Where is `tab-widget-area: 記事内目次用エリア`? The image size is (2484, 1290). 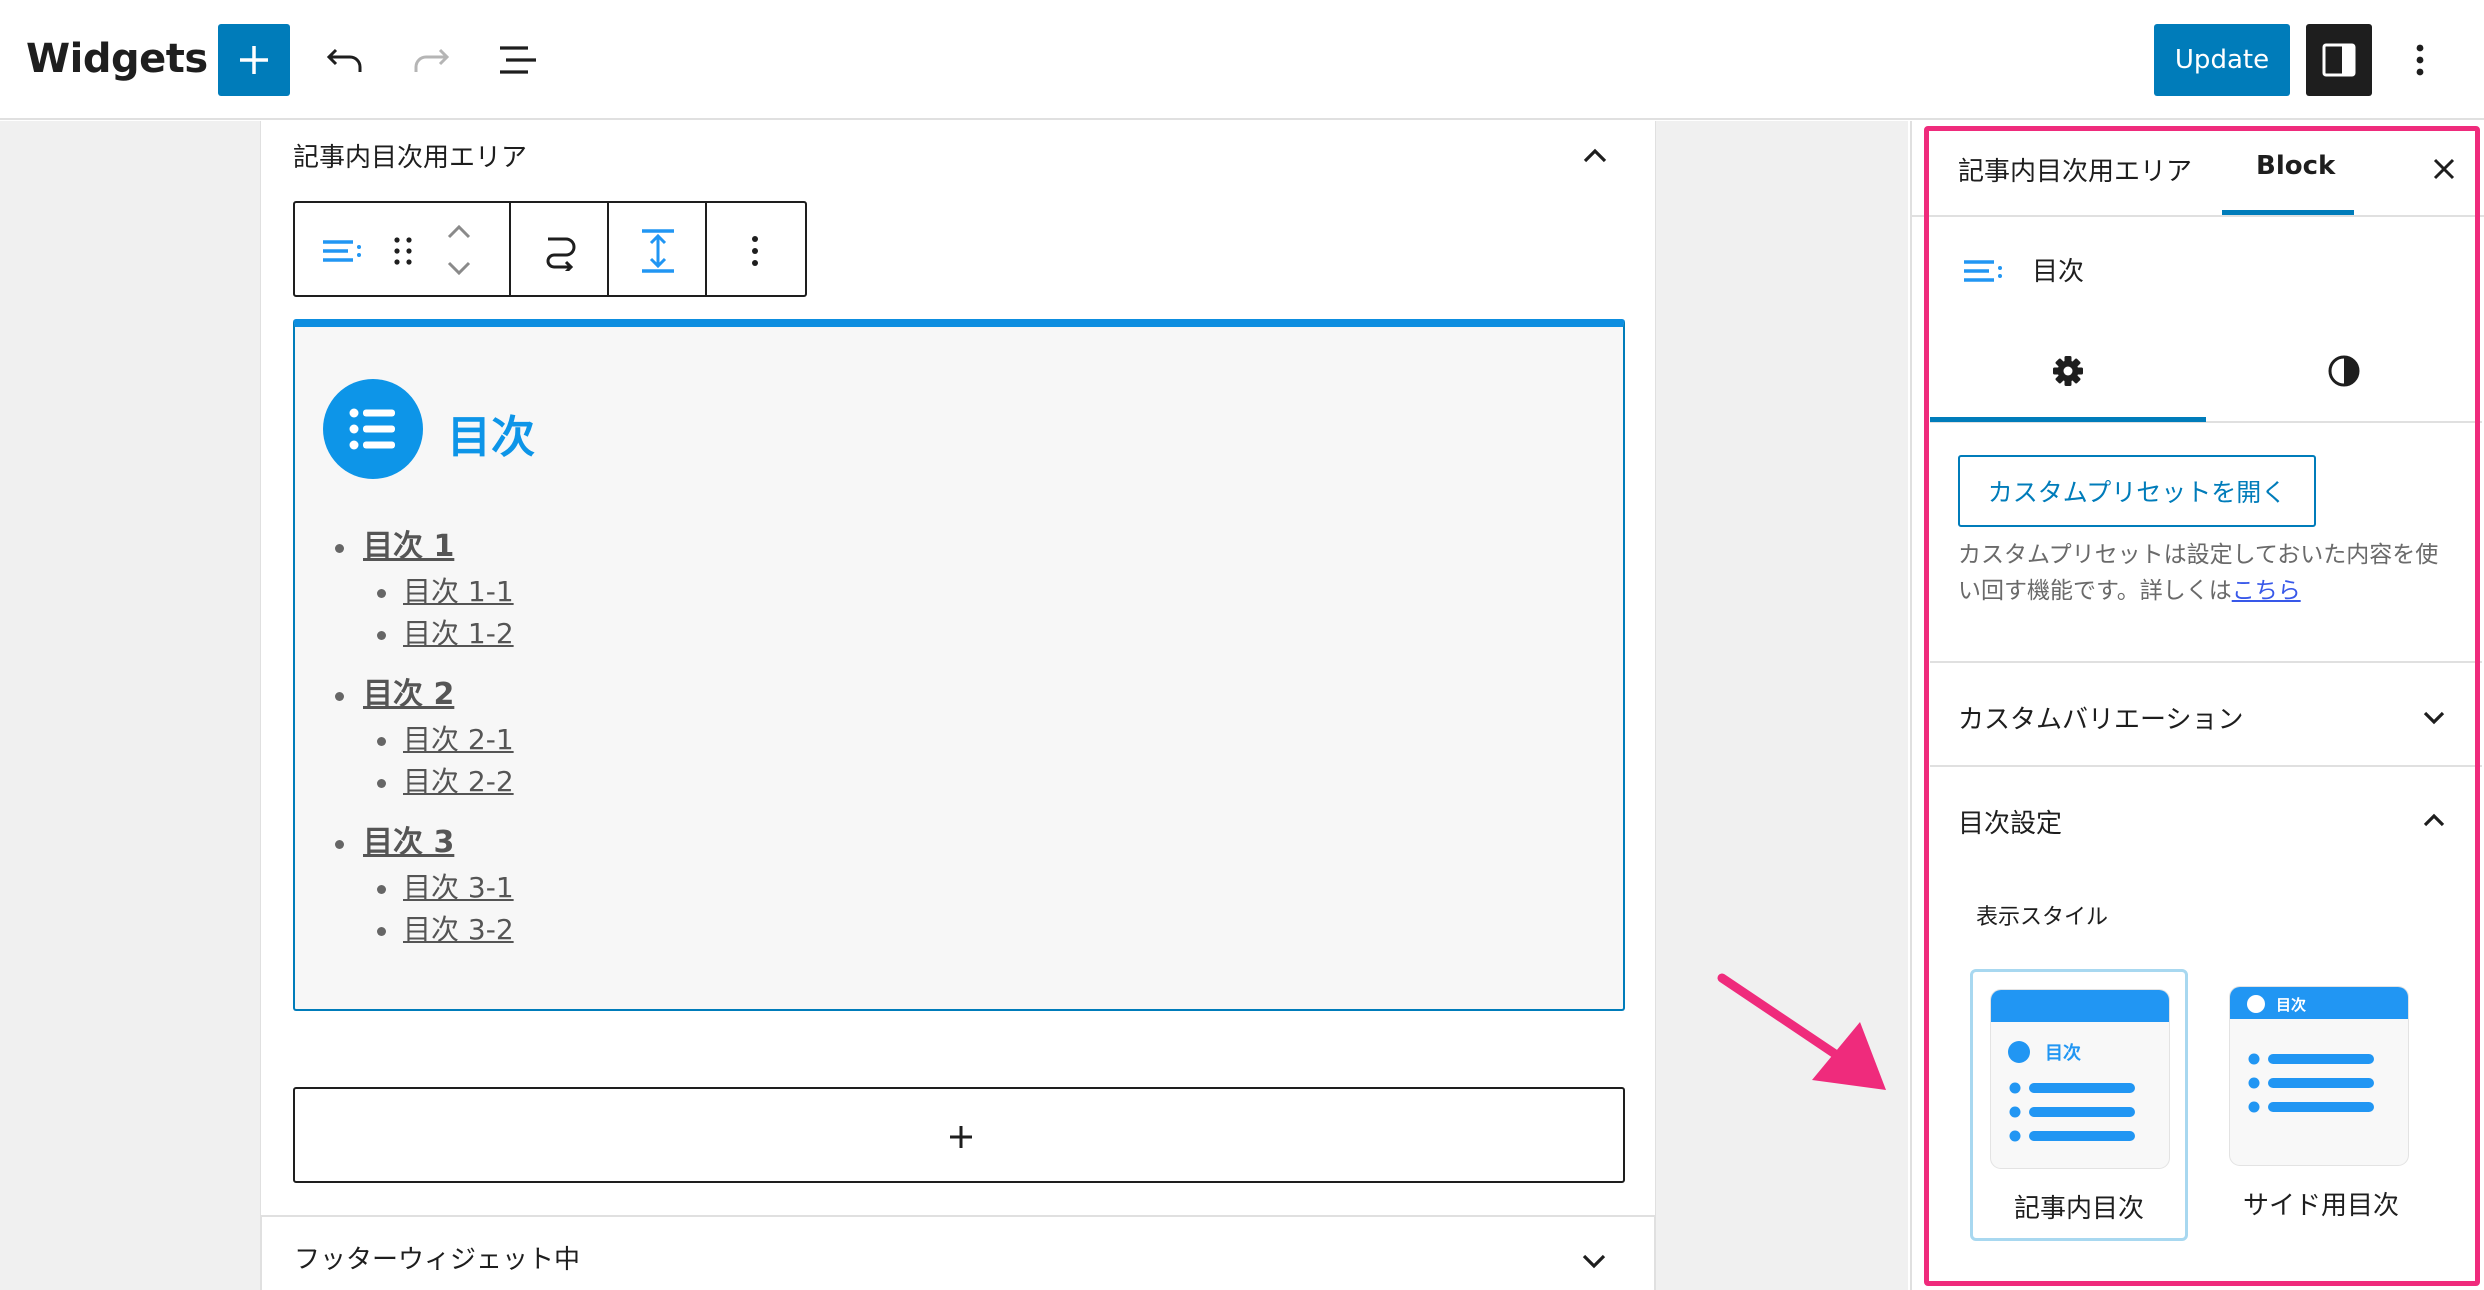
tab-widget-area: 記事内目次用エリア is located at coordinates (2075, 169).